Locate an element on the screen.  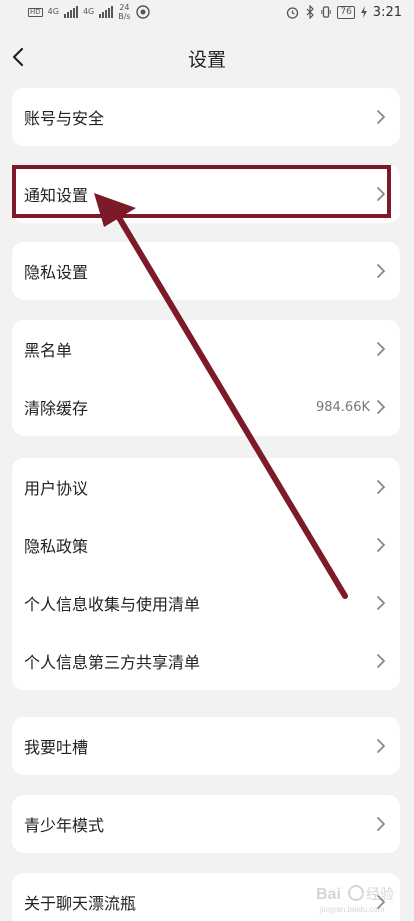
baidu-watermark-logo: Bai 经验 jingyan.baidu.com is located at coordinates (355, 899).